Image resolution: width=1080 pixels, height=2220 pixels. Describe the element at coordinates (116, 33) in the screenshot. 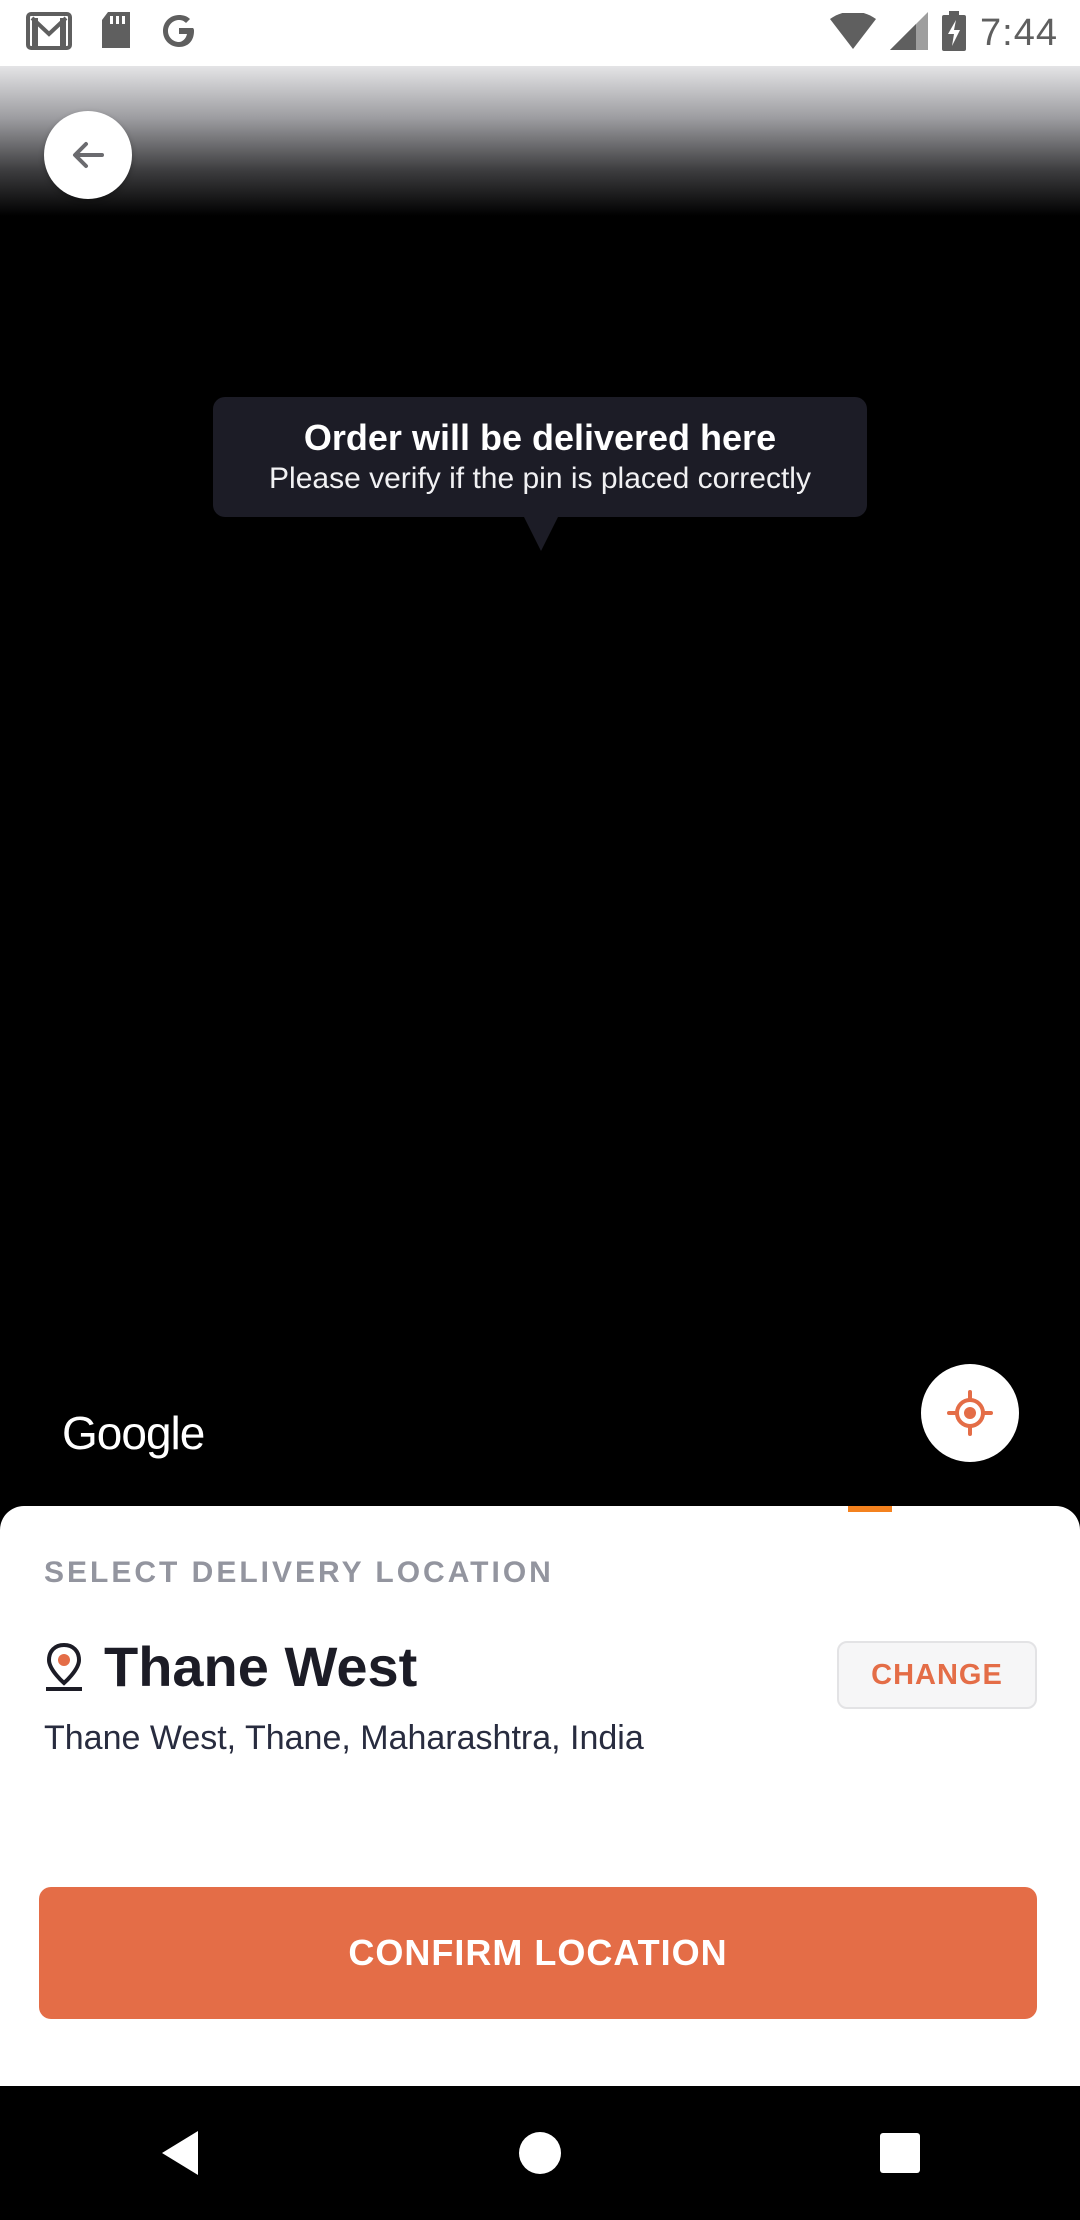

I see `sd-card-icon` at that location.